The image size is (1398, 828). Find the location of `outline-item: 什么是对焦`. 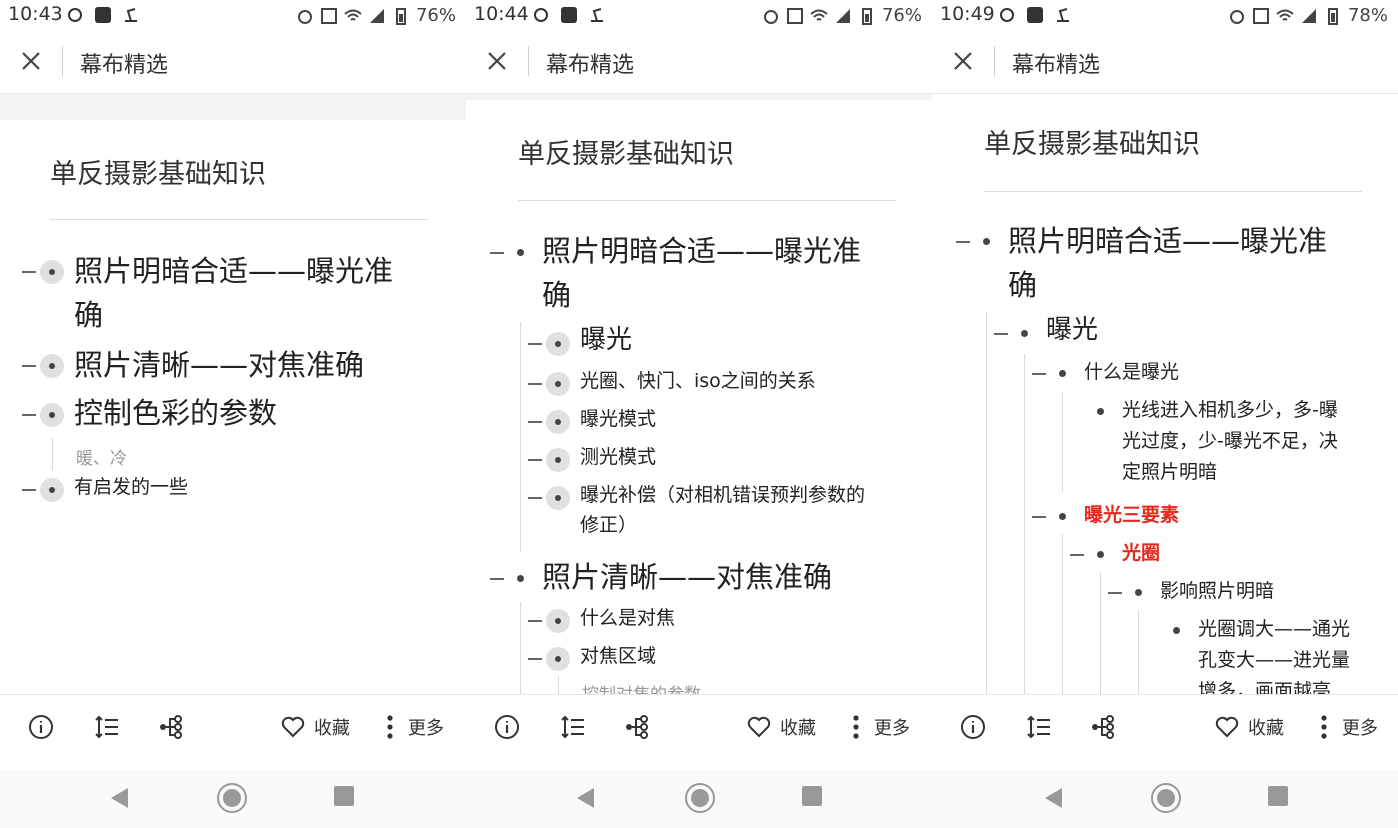

outline-item: 什么是对焦 is located at coordinates (627, 619).